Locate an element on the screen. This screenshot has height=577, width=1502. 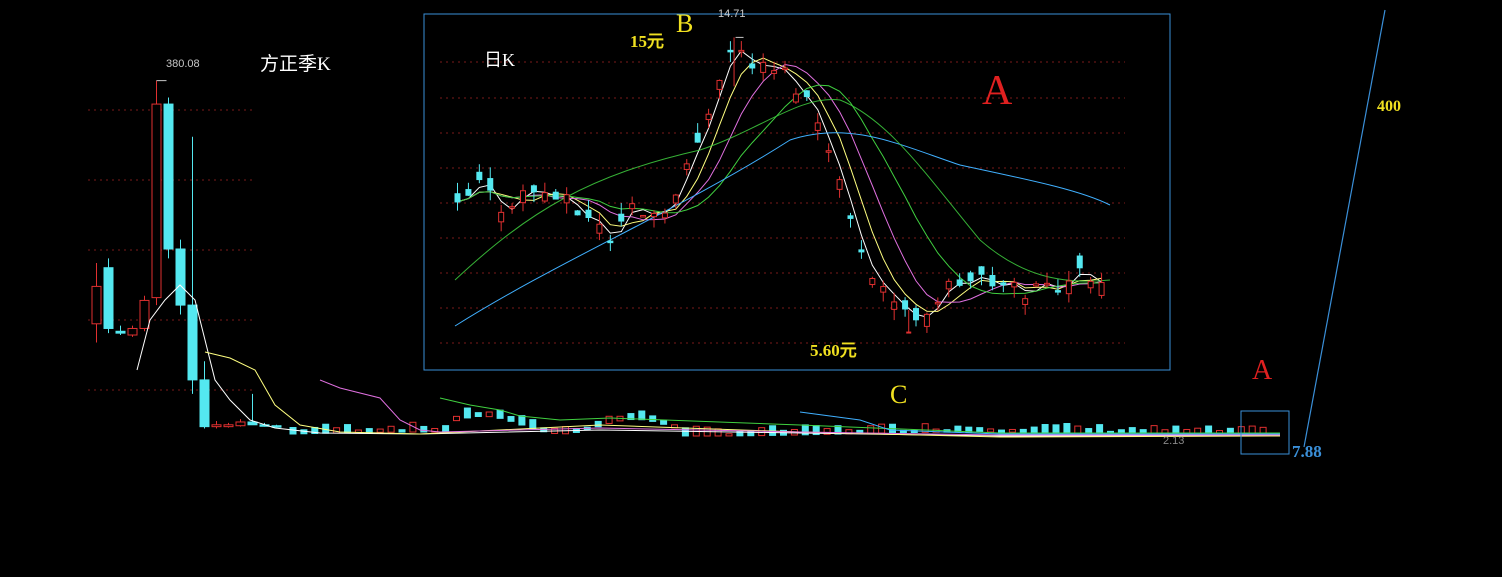
label-region-a-small: A is located at coordinates (1262, 370).